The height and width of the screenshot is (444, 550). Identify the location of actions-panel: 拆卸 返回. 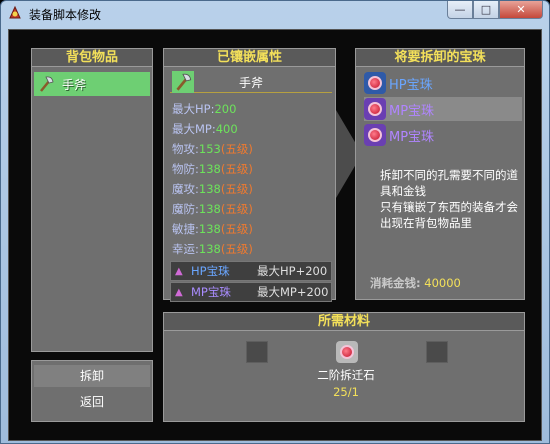
(92, 391).